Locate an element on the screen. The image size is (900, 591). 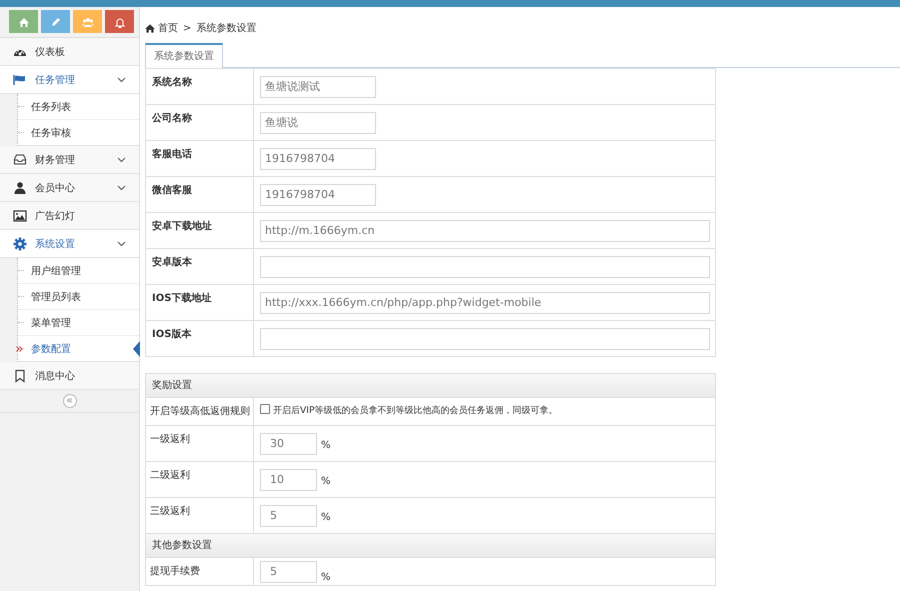
field-label: 一级返利 is located at coordinates (170, 439).